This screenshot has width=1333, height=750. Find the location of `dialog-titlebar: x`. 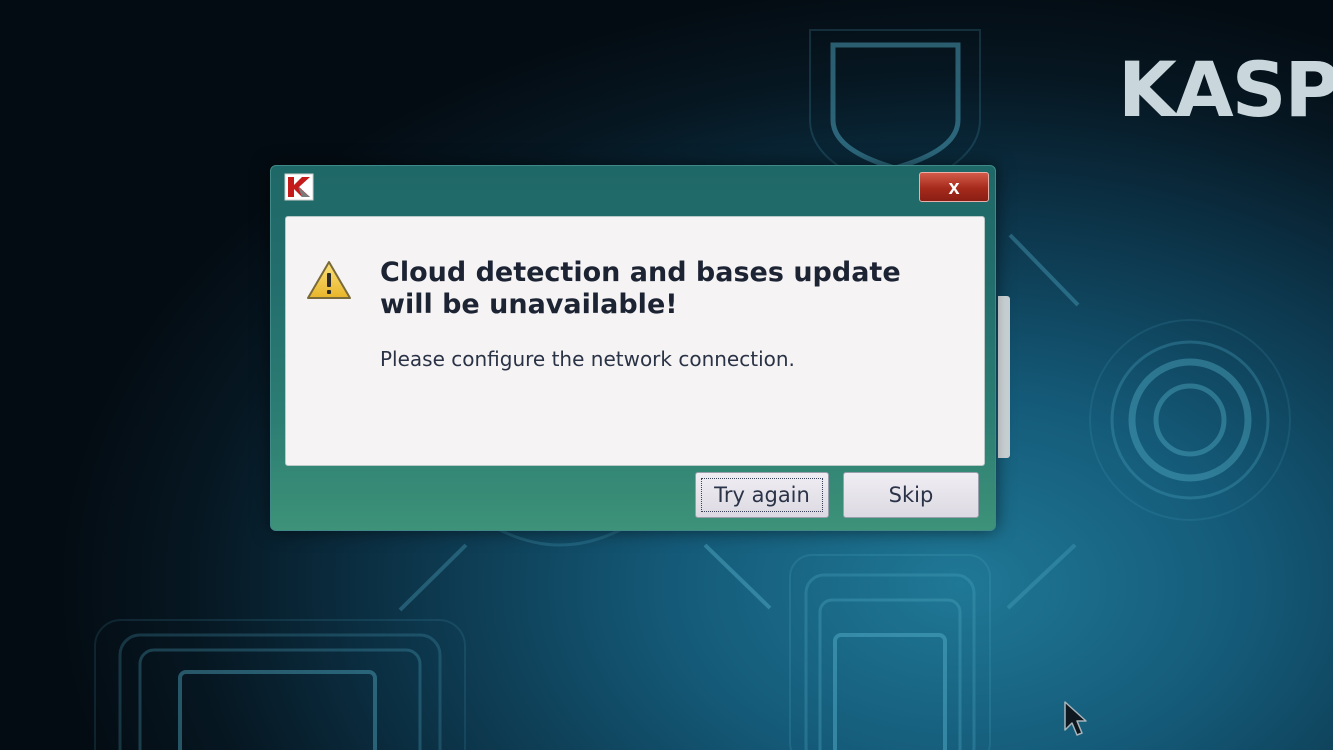

dialog-titlebar: x is located at coordinates (633, 187).